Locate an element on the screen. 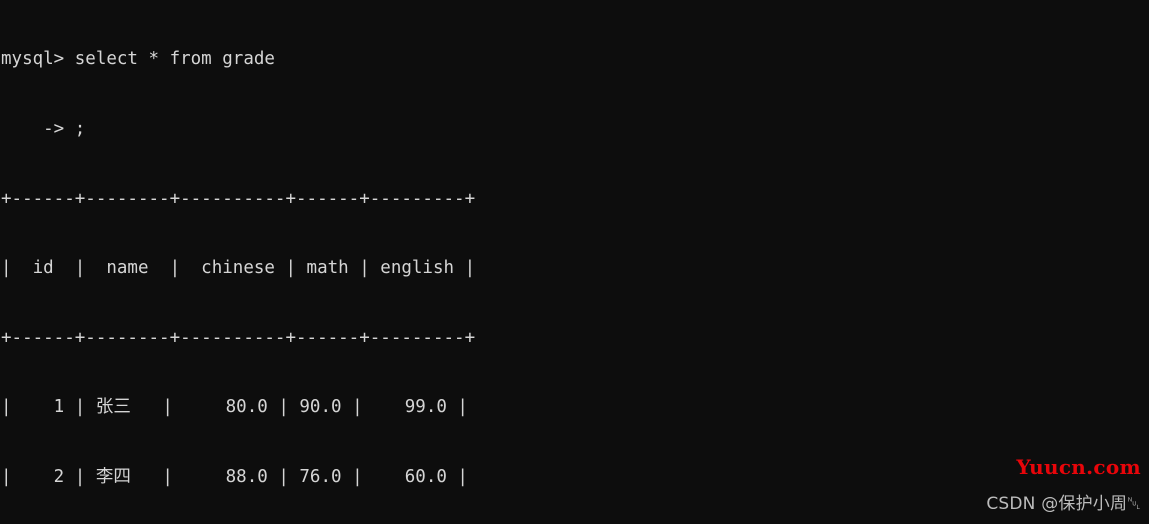  terminal-line: mysql> select * from grade is located at coordinates (138, 59).